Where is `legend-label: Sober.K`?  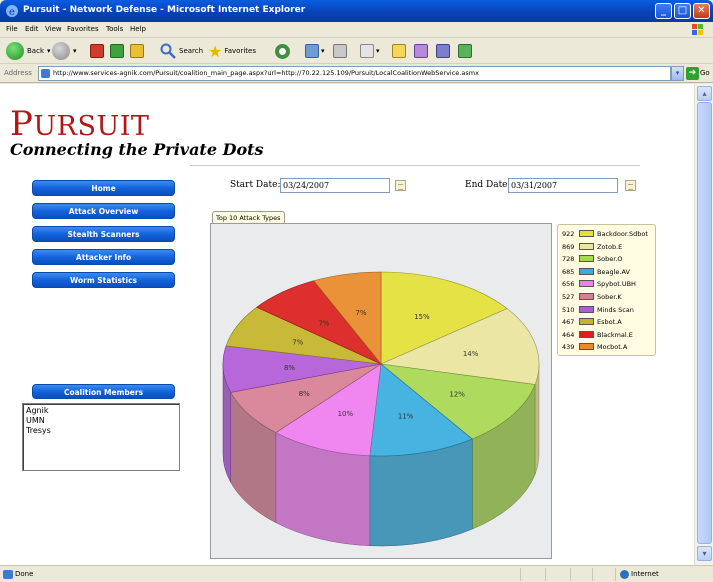 legend-label: Sober.K is located at coordinates (609, 297).